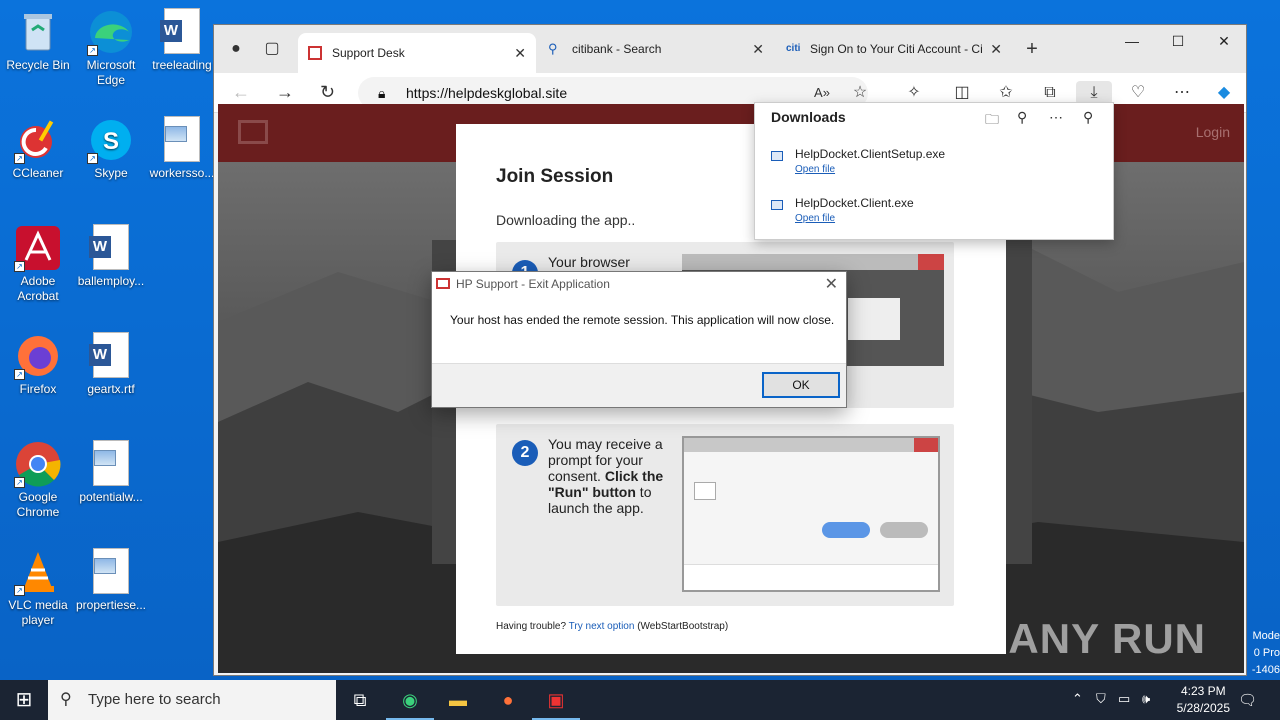 The height and width of the screenshot is (720, 1280). I want to click on maximize-button: ☐, so click(1178, 43).